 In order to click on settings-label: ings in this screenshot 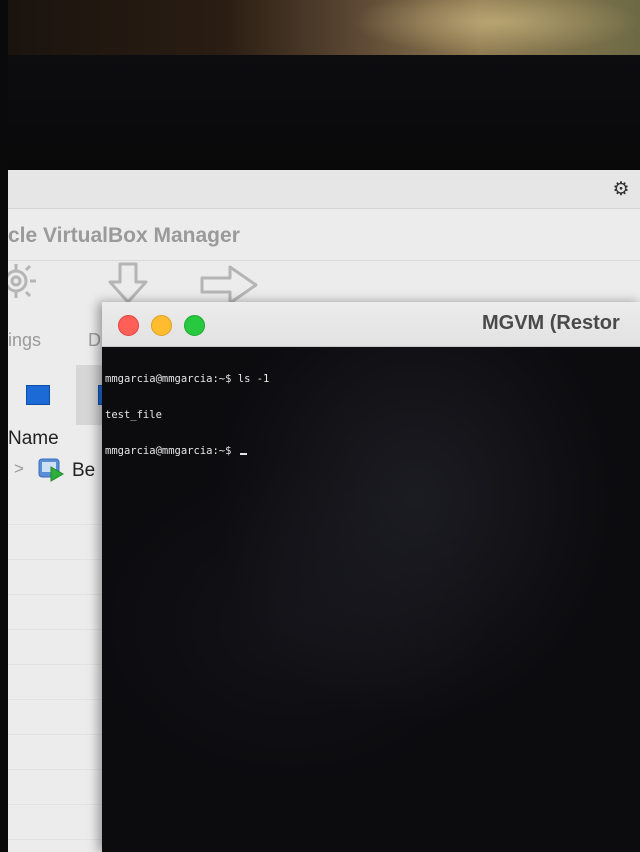, I will do `click(25, 340)`.